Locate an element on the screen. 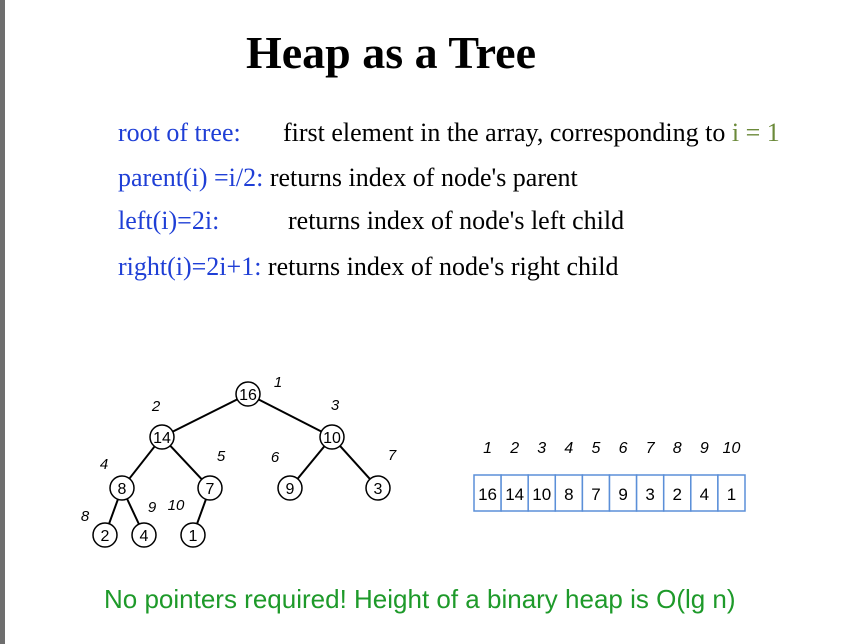 The height and width of the screenshot is (644, 867). array-cell: 10 is located at coordinates (542, 493).